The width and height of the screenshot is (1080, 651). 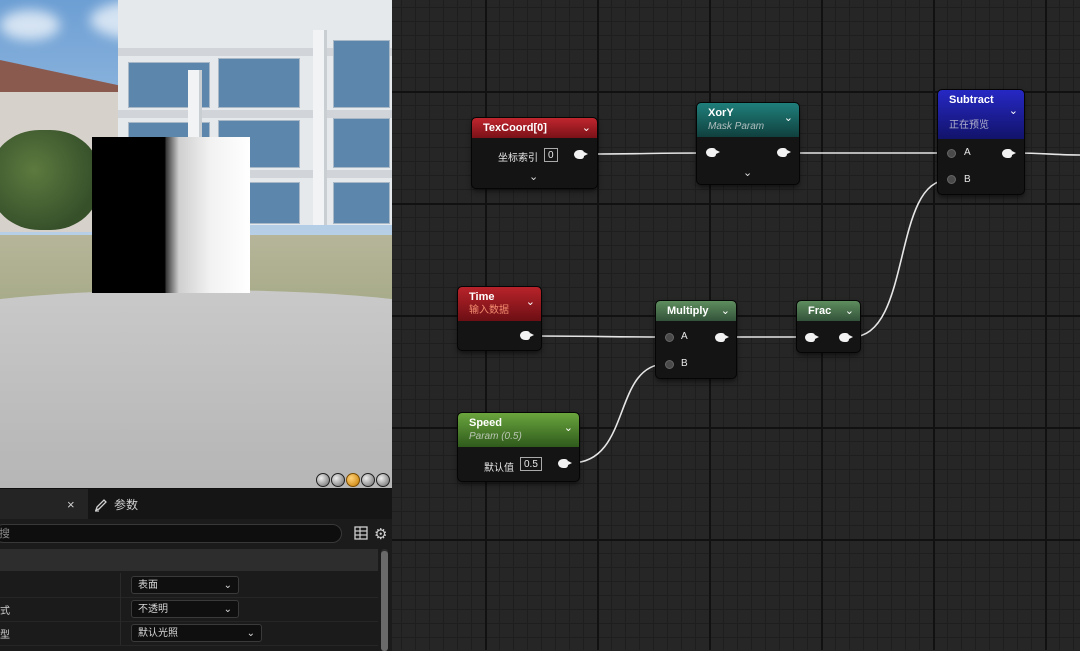 What do you see at coordinates (380, 534) in the screenshot?
I see `settings-gear-icon: ⚙` at bounding box center [380, 534].